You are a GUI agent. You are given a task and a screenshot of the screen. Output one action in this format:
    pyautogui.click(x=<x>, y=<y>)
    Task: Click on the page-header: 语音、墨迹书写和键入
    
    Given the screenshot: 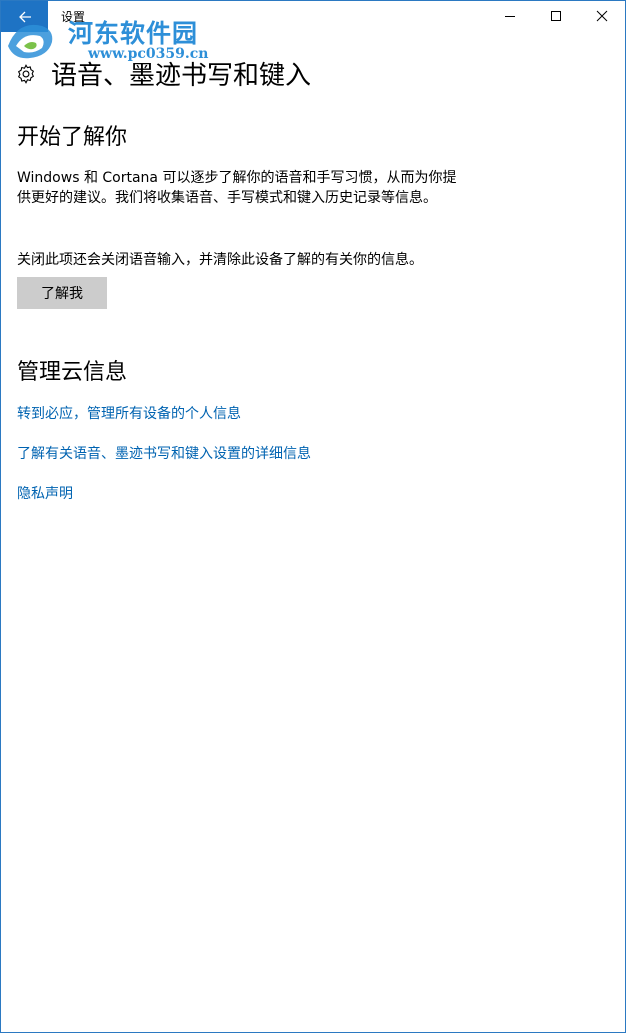 What is the action you would take?
    pyautogui.click(x=163, y=73)
    